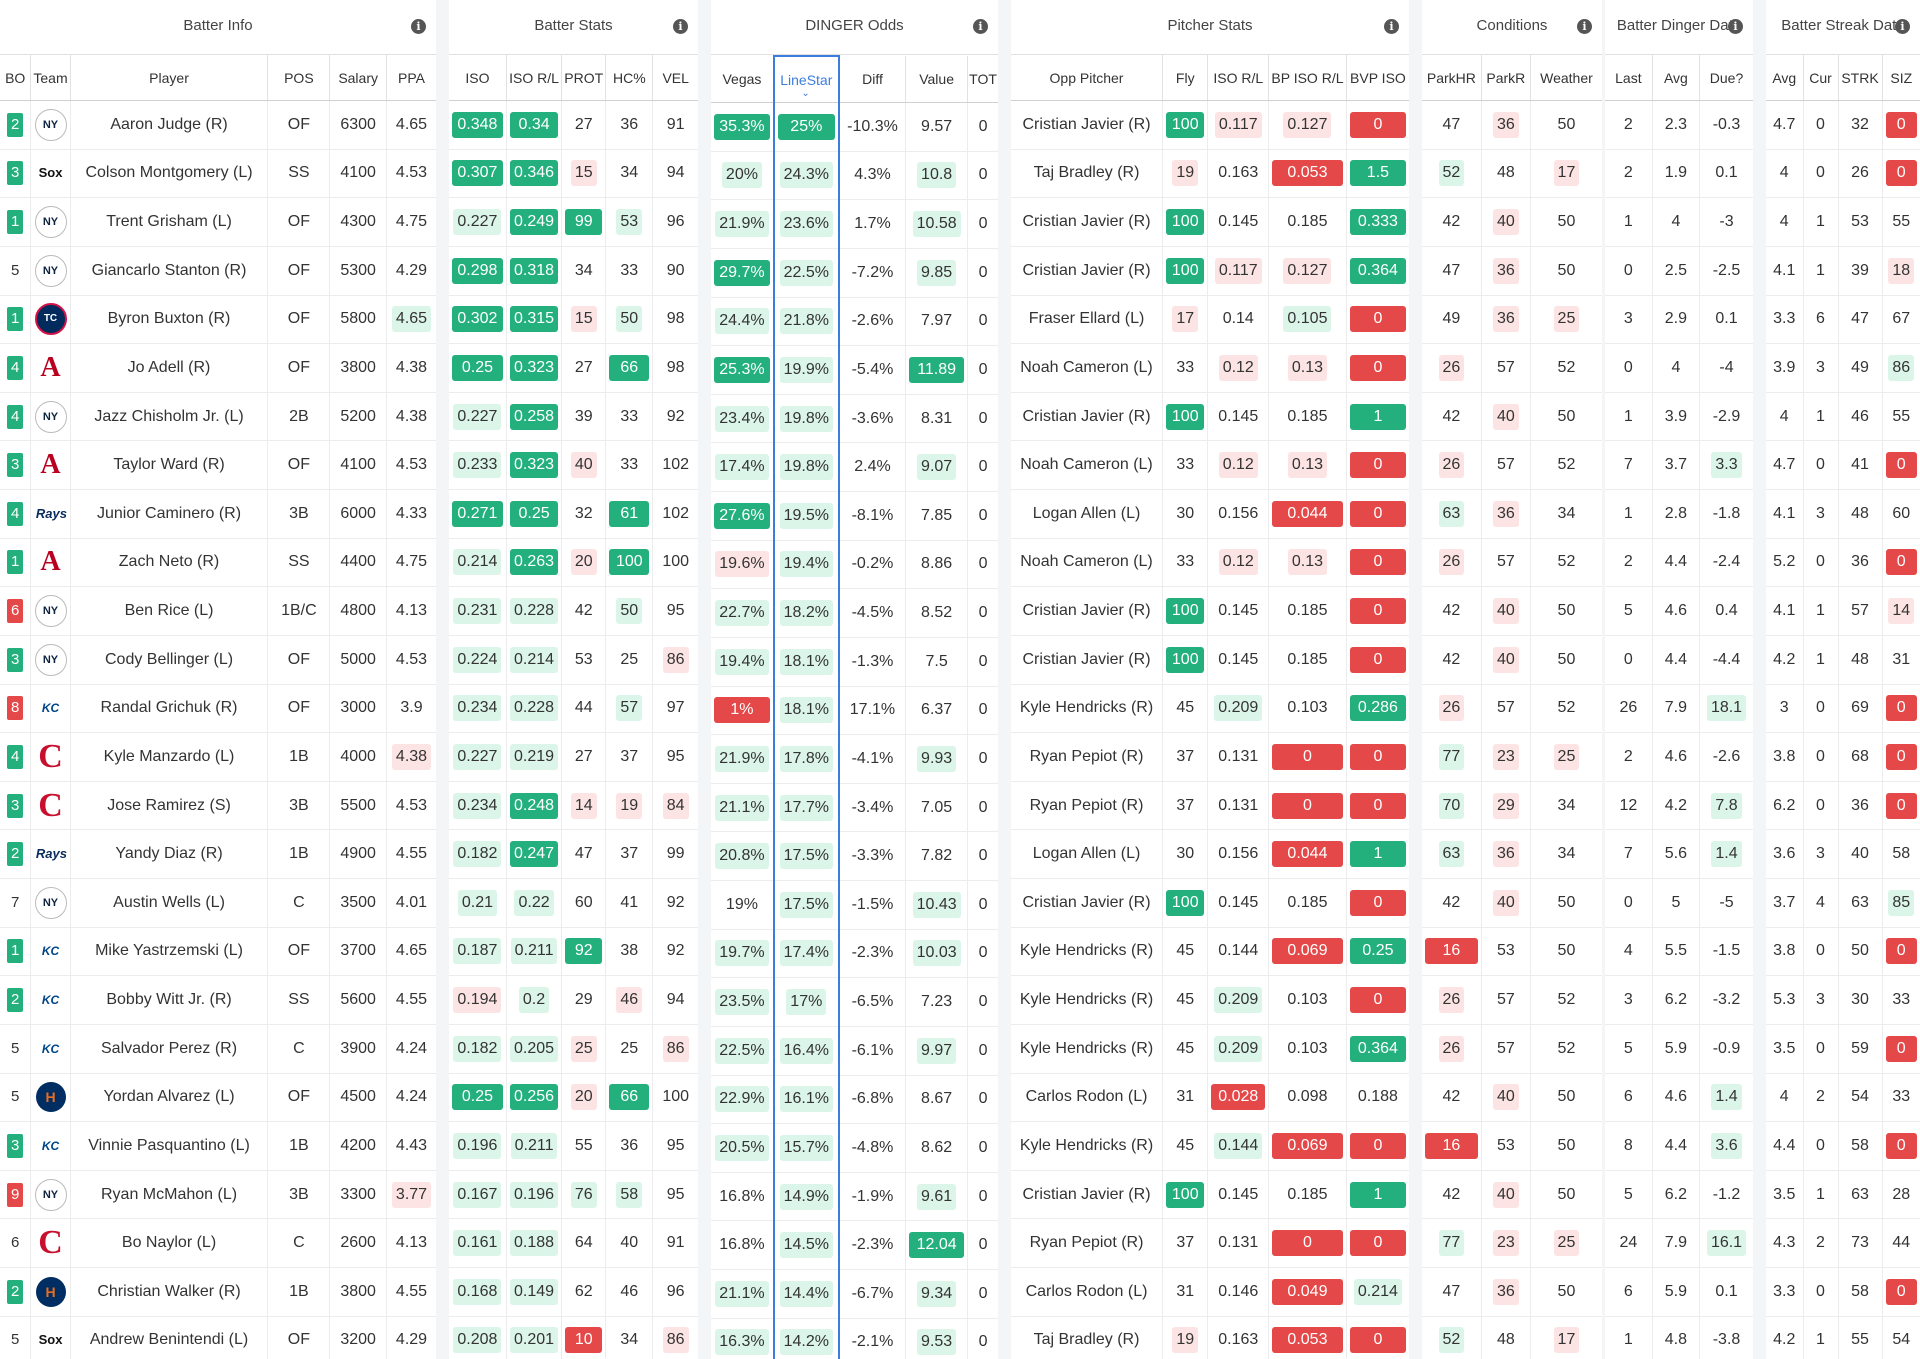 This screenshot has width=1920, height=1359. What do you see at coordinates (573, 1195) in the screenshot?
I see `table-row: 0.167 0.196 76 58 95` at bounding box center [573, 1195].